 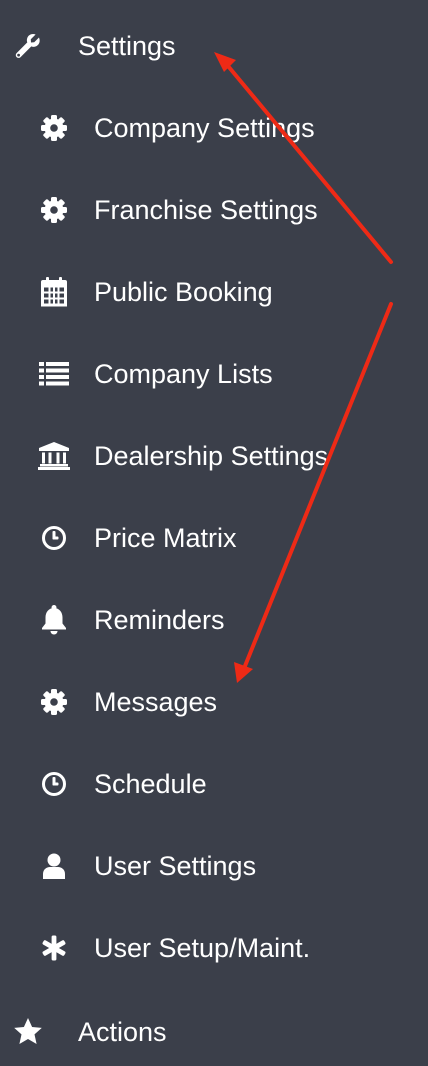 I want to click on nav-item-label: Actions, so click(x=122, y=1031).